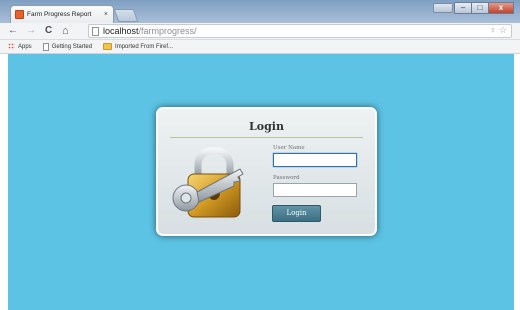  What do you see at coordinates (289, 148) in the screenshot?
I see `username-label: User Name` at bounding box center [289, 148].